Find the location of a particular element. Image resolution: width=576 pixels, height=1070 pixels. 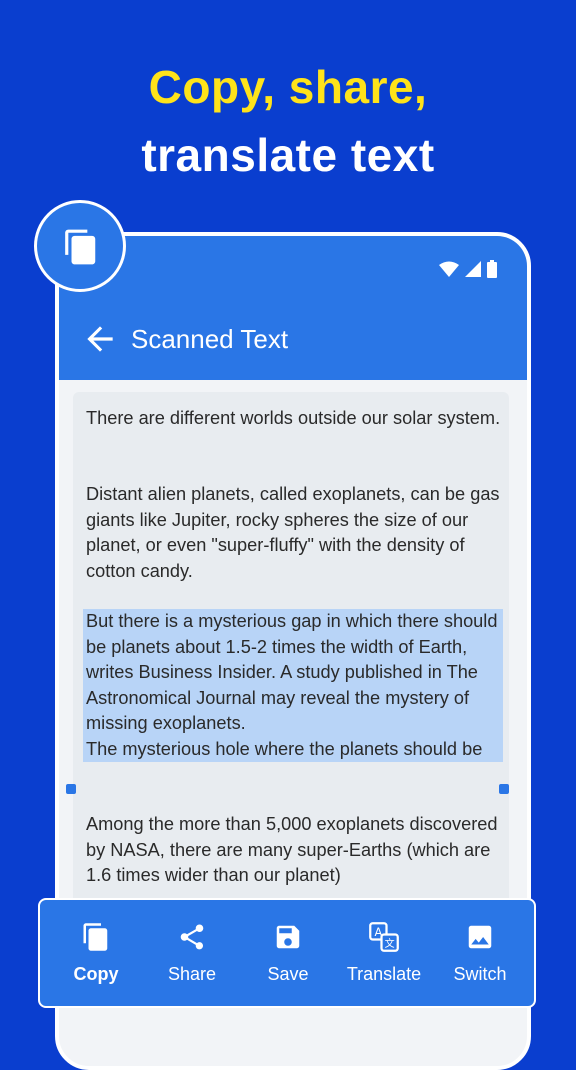

page-title: Scanned Text is located at coordinates (210, 339).